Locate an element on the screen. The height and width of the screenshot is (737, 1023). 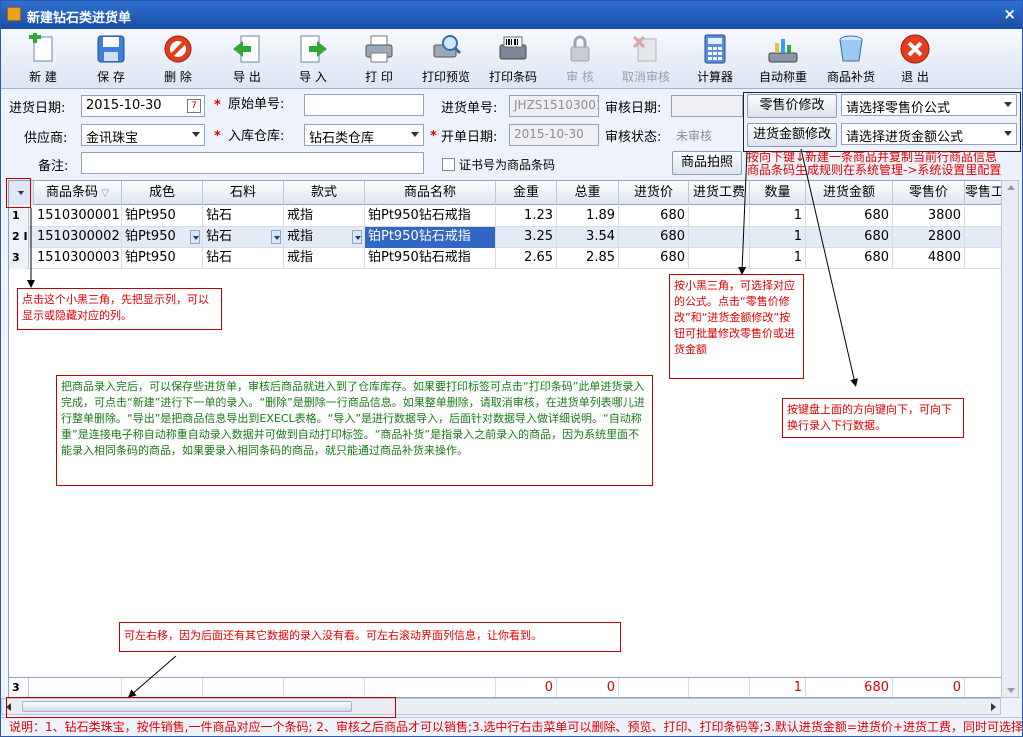
col-header-total-weight: 总重 is located at coordinates (588, 193).